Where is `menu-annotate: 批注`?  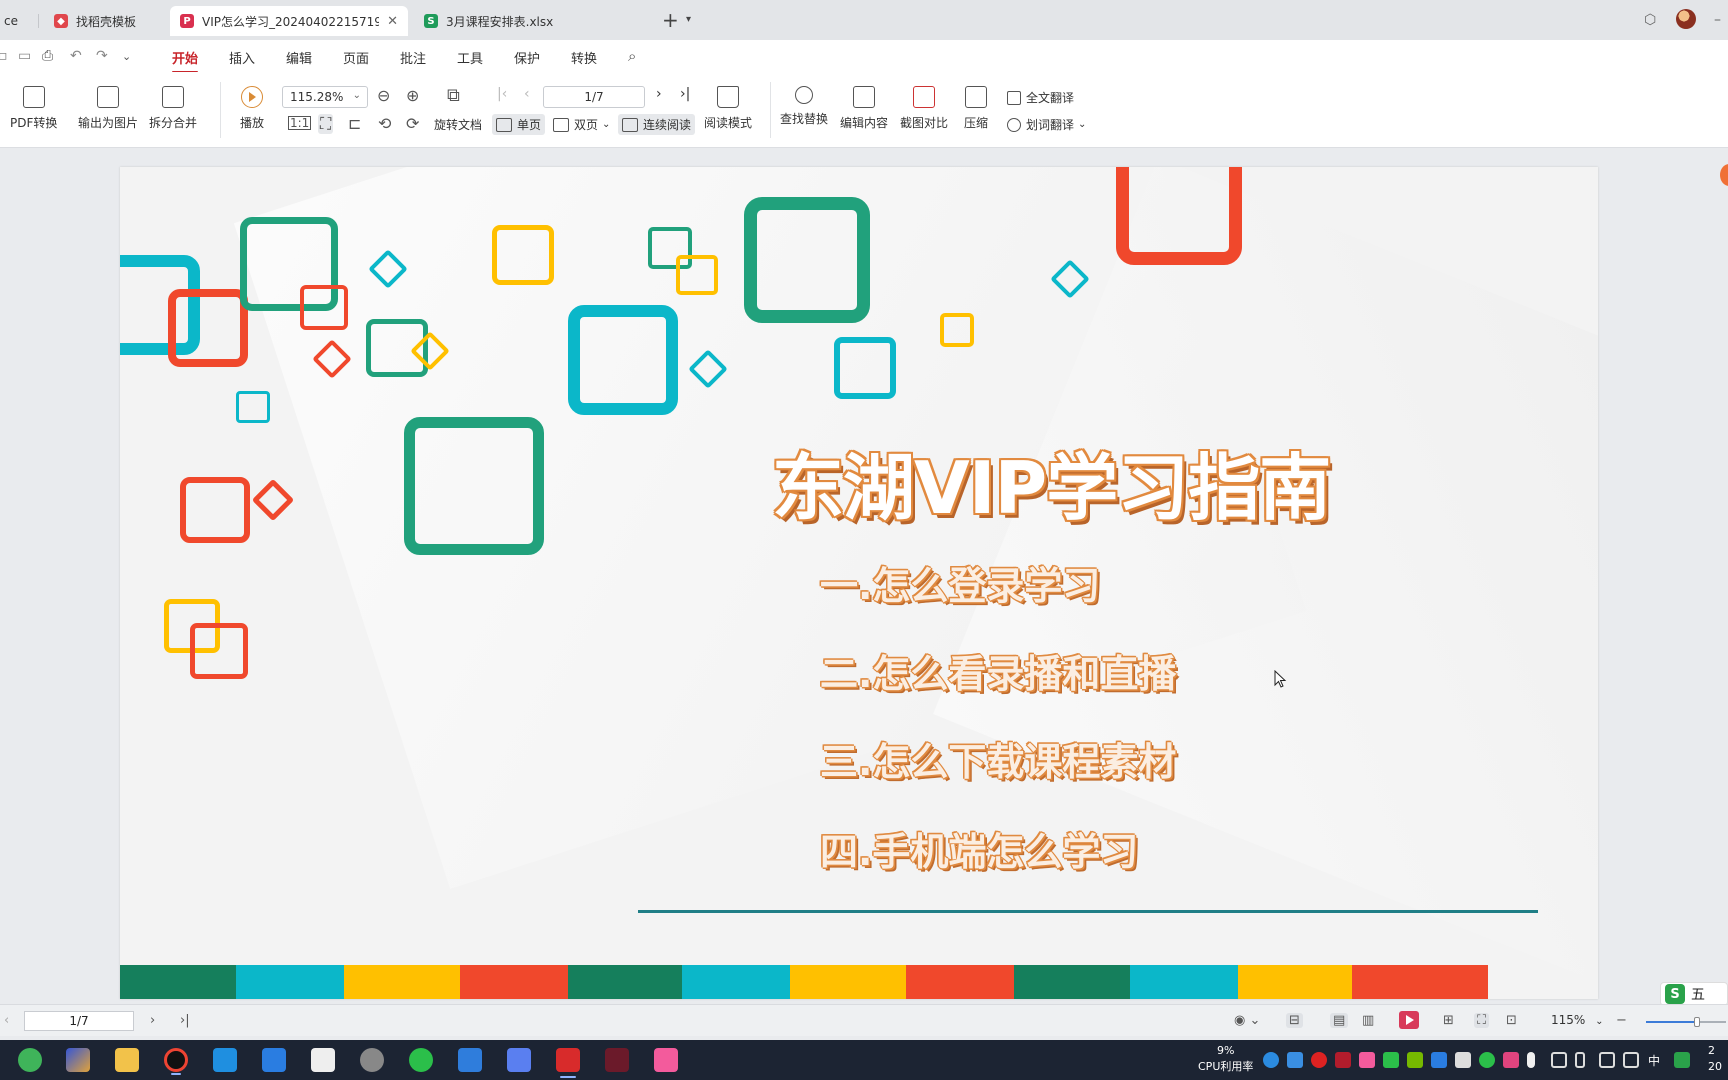
menu-annotate: 批注 is located at coordinates (413, 57).